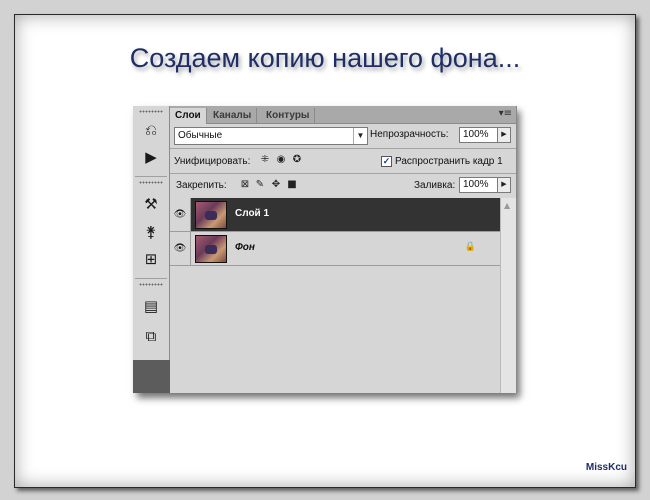 This screenshot has width=650, height=500. I want to click on layer-name: Слой 1, so click(252, 213).